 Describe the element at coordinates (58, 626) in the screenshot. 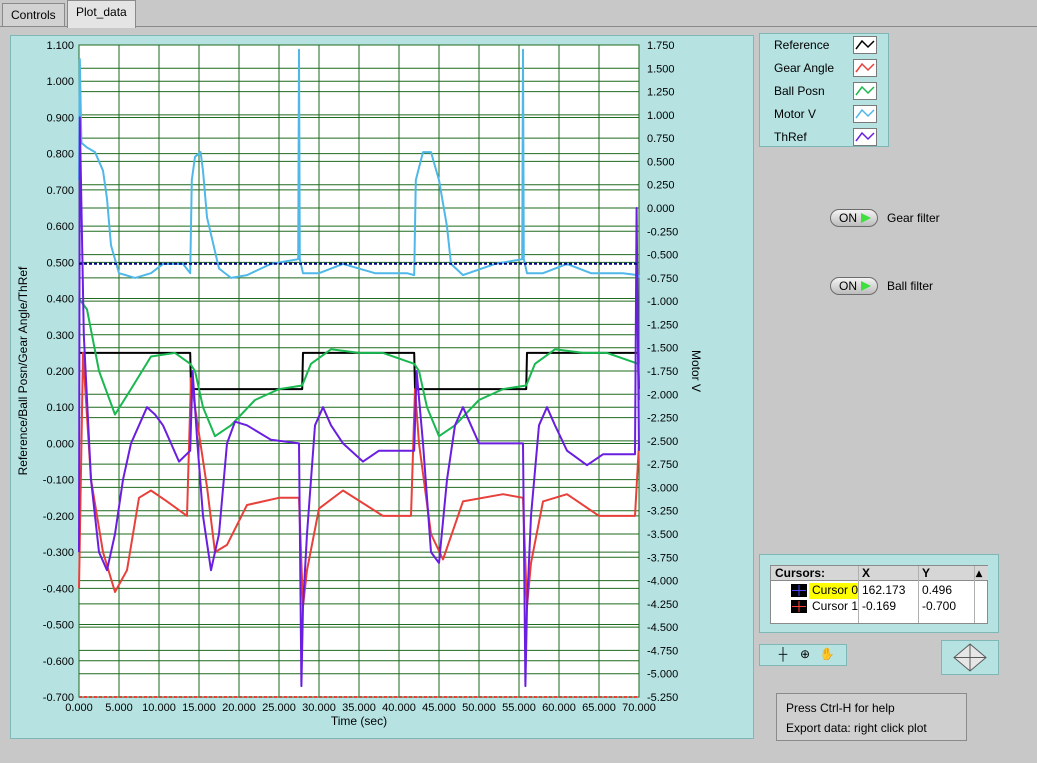

I see `y-left-tick-label: -0.500` at that location.